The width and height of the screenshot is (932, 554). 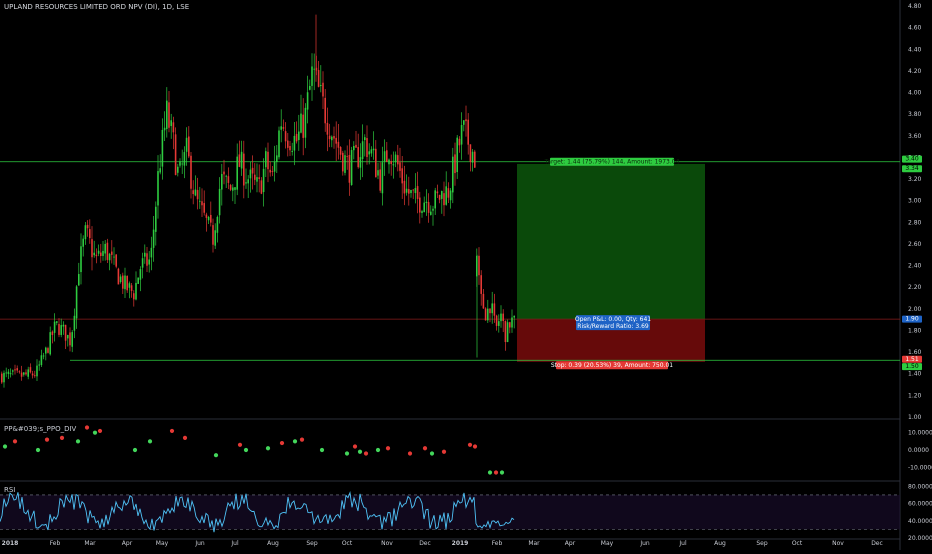 I want to click on rsi-band, so click(x=450, y=512).